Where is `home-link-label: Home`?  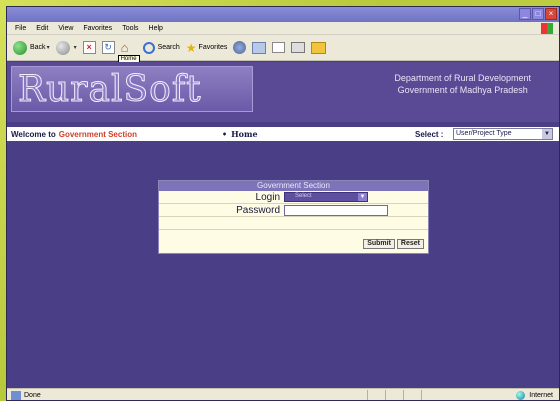 home-link-label: Home is located at coordinates (244, 134).